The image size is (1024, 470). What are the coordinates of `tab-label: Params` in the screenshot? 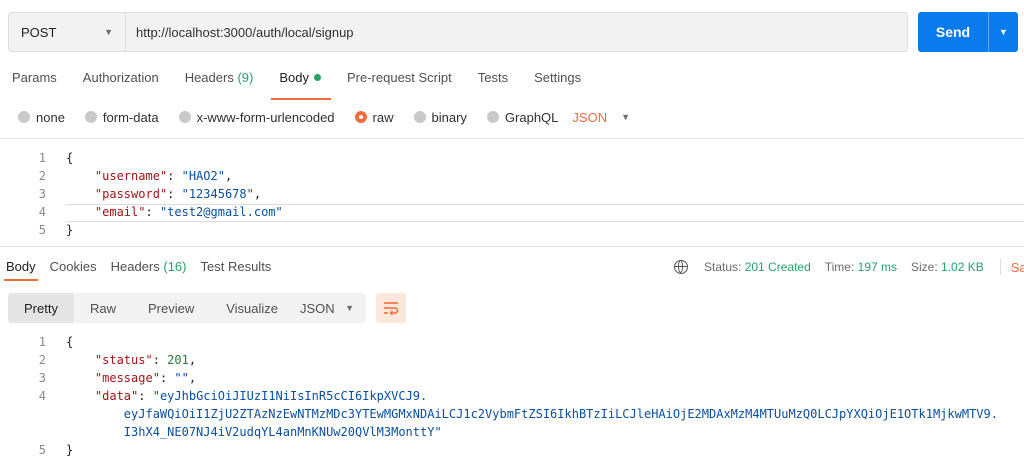 It's located at (34, 77).